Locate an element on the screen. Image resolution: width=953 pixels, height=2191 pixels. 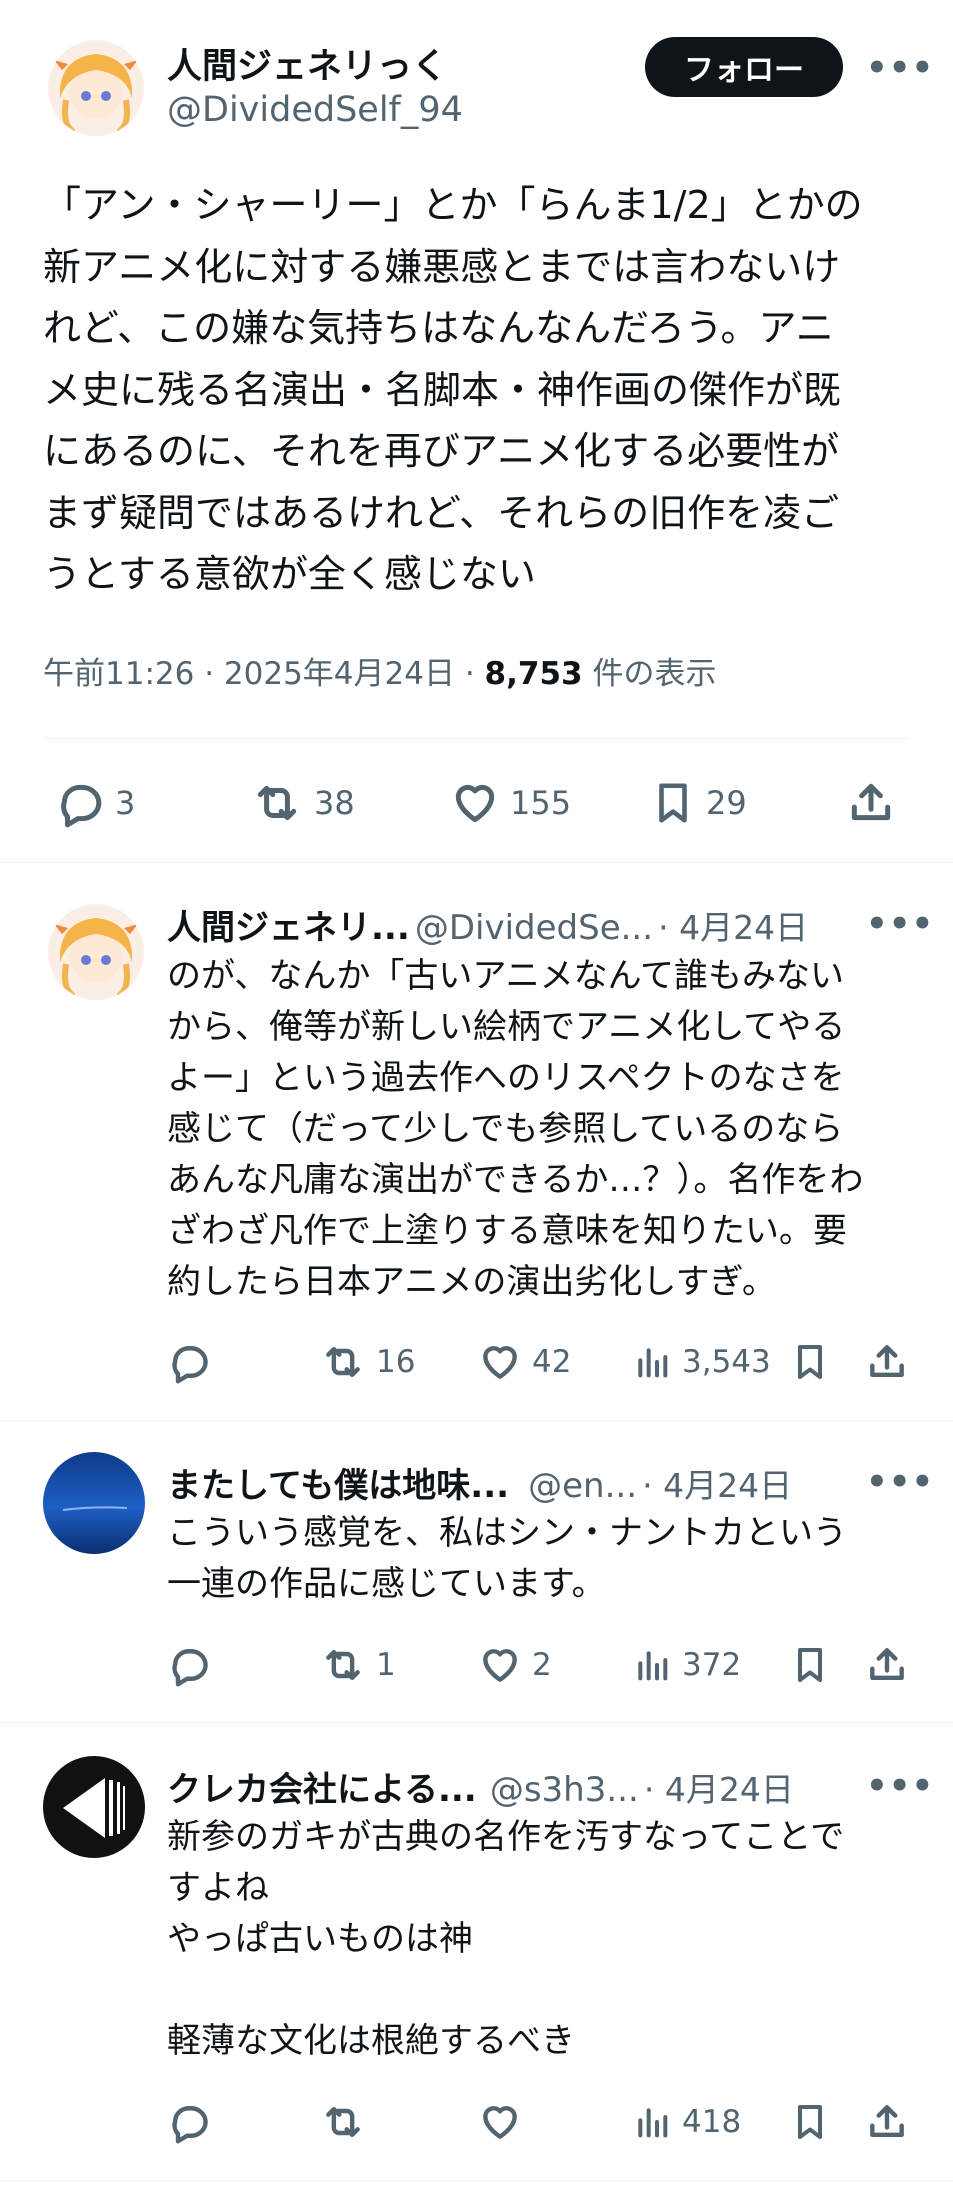
like-count: 155 is located at coordinates (541, 803).